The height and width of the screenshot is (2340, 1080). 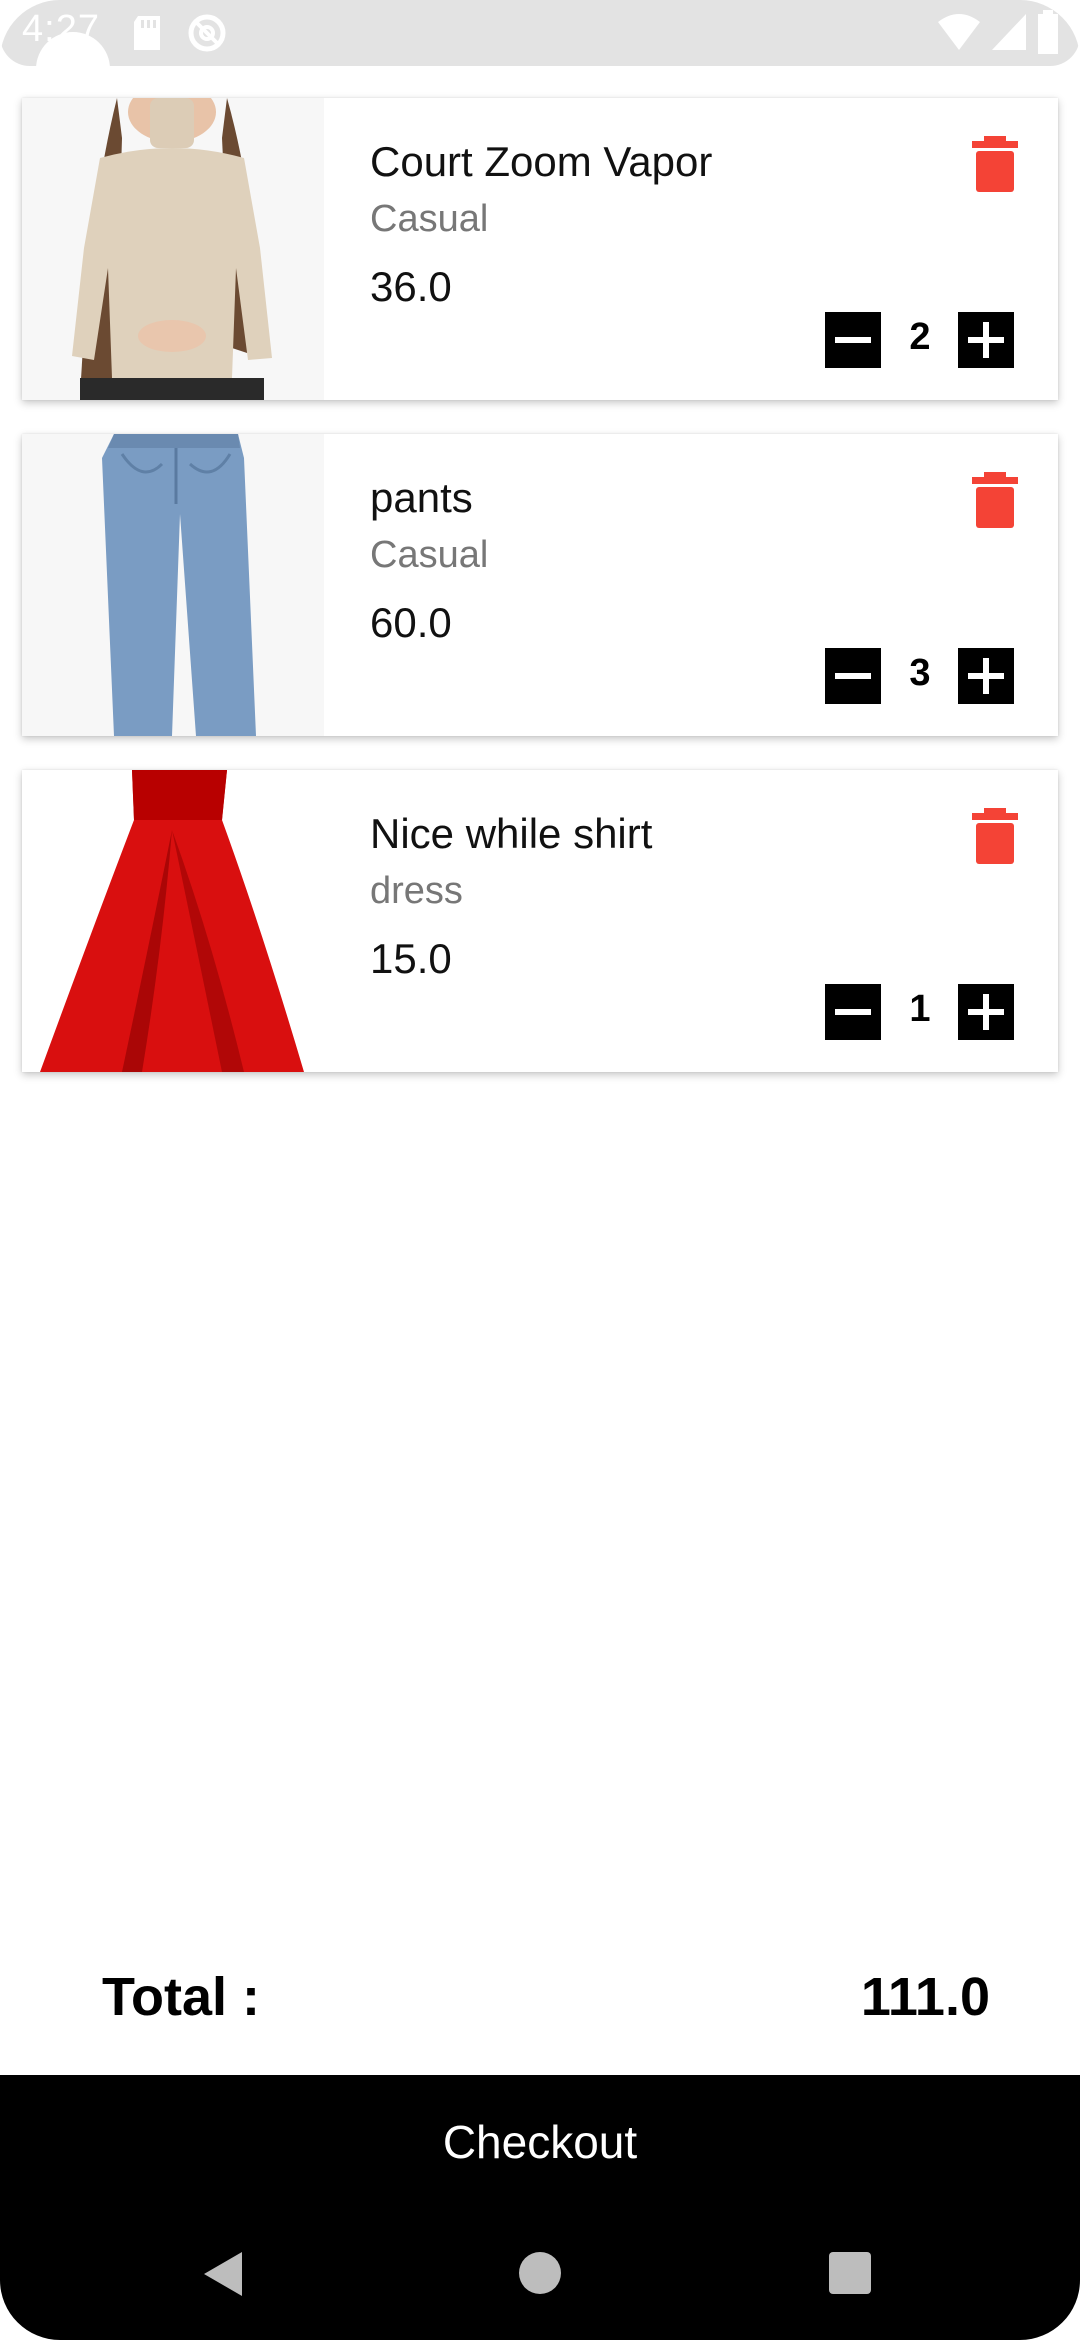 I want to click on do-not-disturb-icon, so click(x=207, y=33).